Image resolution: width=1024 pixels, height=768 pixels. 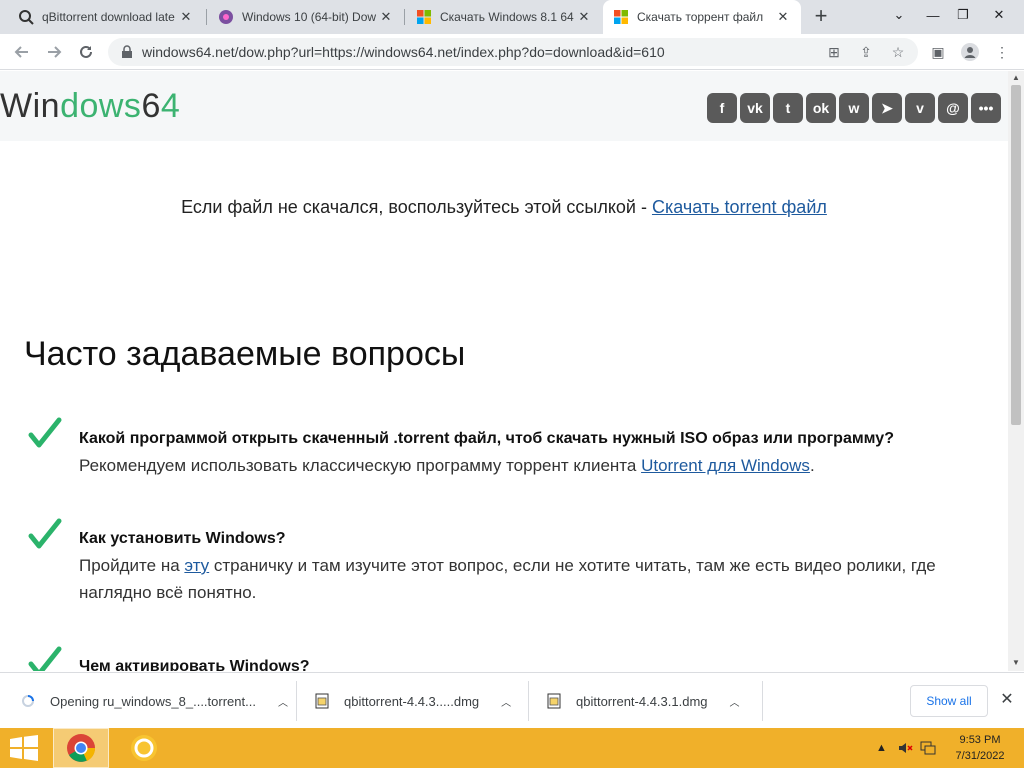 I want to click on page-scrollbar: ▲ ▼, so click(x=1016, y=371).